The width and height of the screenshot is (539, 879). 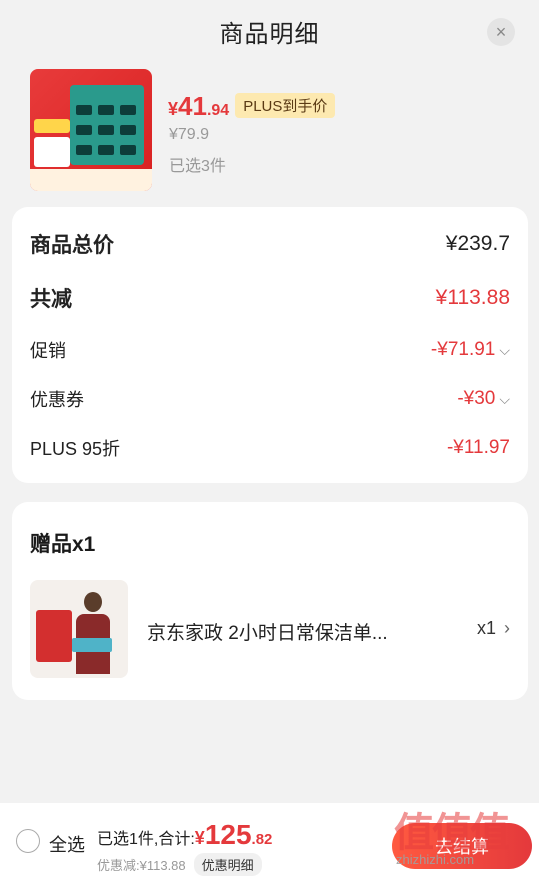 I want to click on total-symbol: ¥, so click(x=199, y=838).